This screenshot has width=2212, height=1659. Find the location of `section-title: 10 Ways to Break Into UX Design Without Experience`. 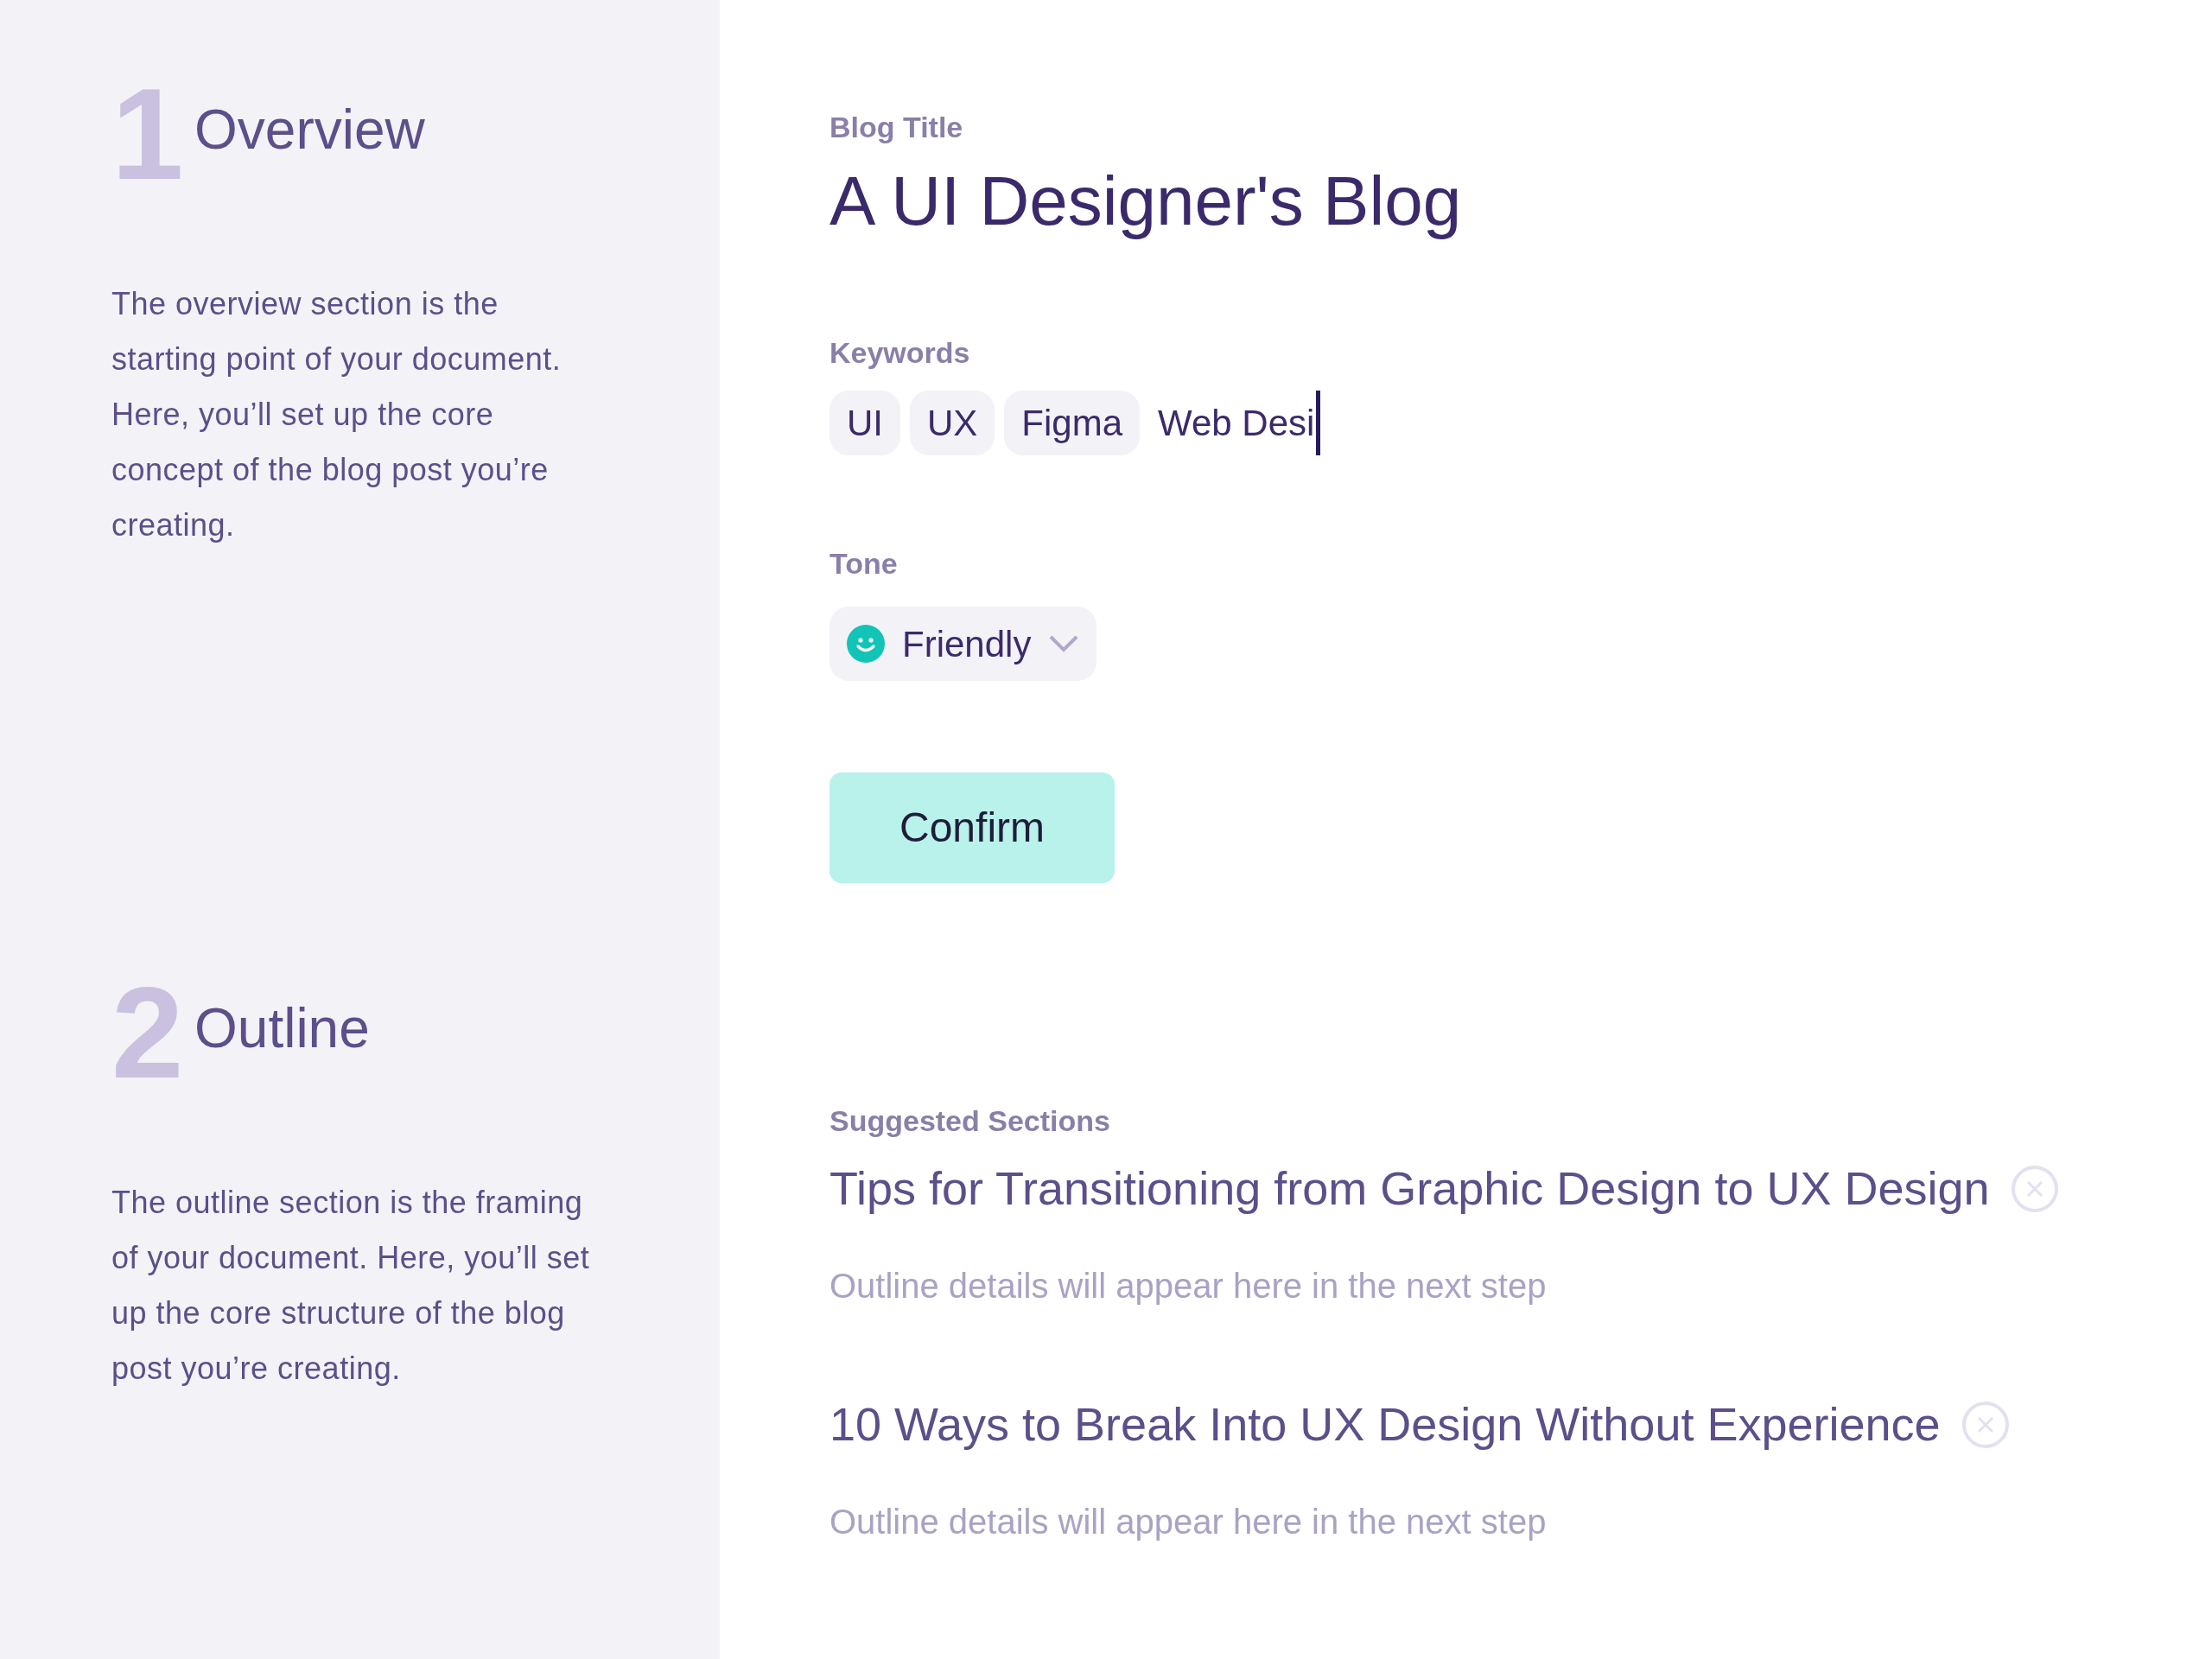

section-title: 10 Ways to Break Into UX Design Without Experience is located at coordinates (1385, 1424).